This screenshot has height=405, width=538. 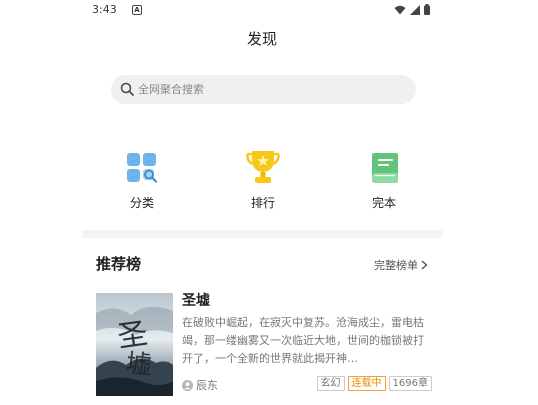 I want to click on nav-category: 分类, so click(x=142, y=180).